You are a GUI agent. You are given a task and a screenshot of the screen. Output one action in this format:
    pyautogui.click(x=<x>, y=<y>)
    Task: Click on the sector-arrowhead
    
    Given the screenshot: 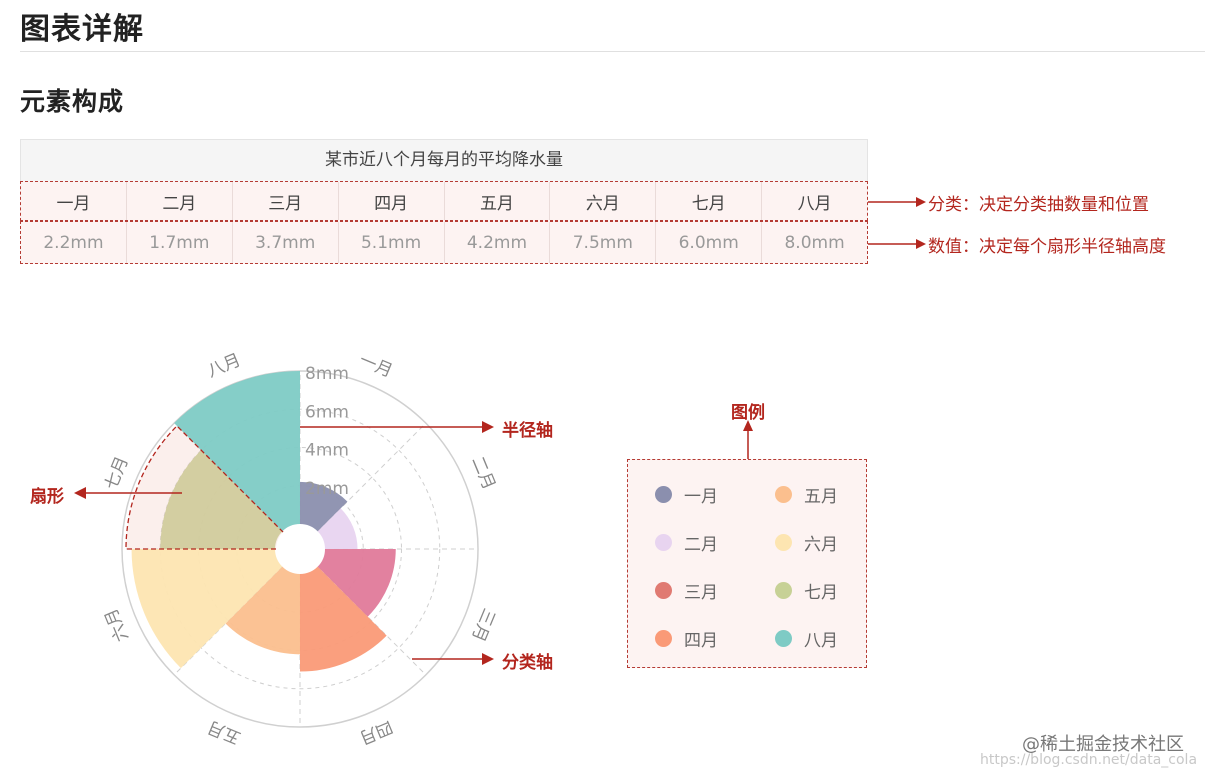 What is the action you would take?
    pyautogui.click(x=80, y=493)
    